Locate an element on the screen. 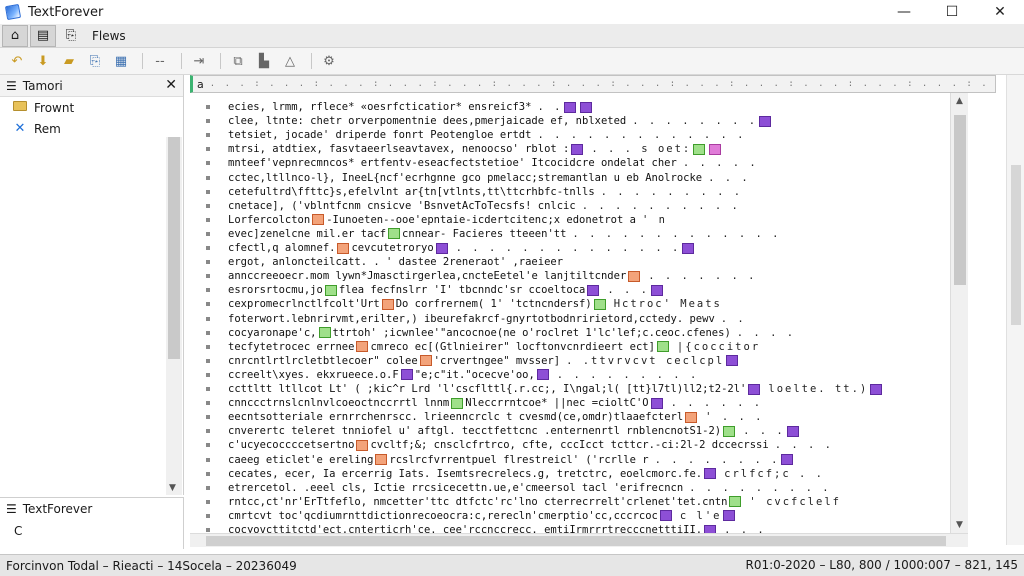 The image size is (1024, 576). bookmark-icon: ⬇ is located at coordinates (43, 61).